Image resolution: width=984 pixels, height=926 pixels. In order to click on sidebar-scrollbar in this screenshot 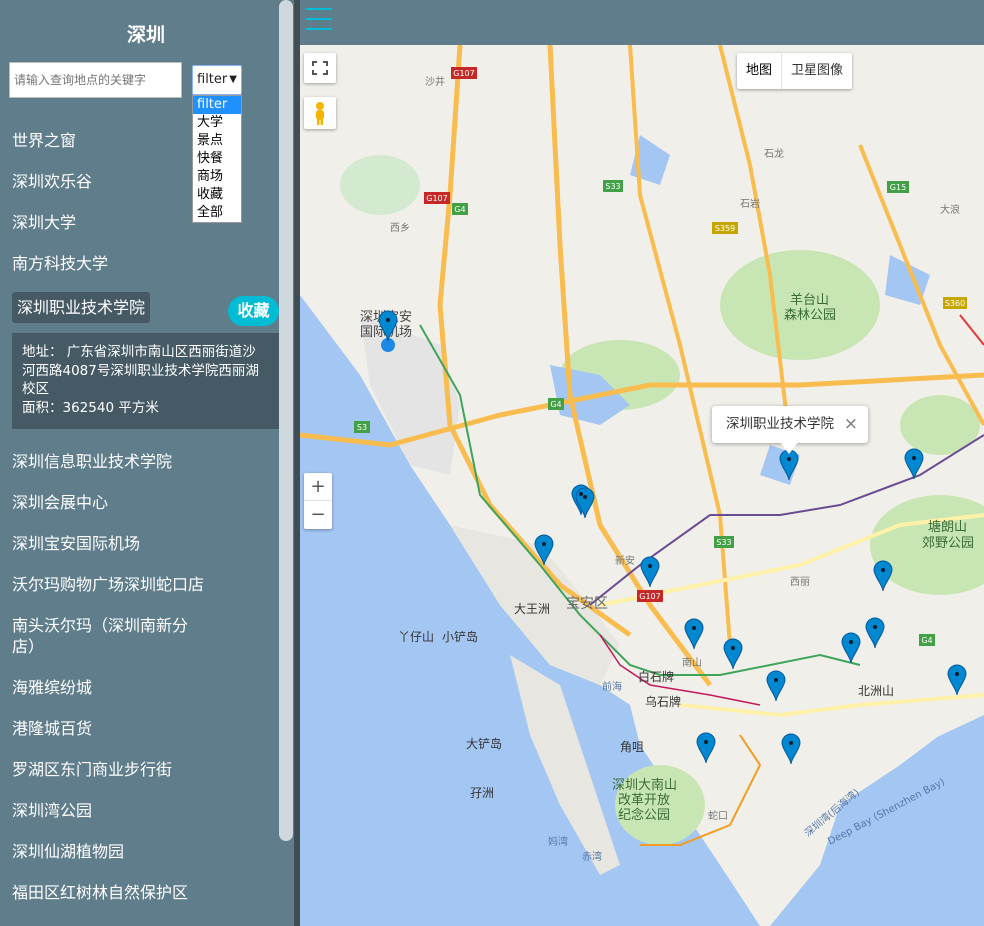, I will do `click(286, 420)`.